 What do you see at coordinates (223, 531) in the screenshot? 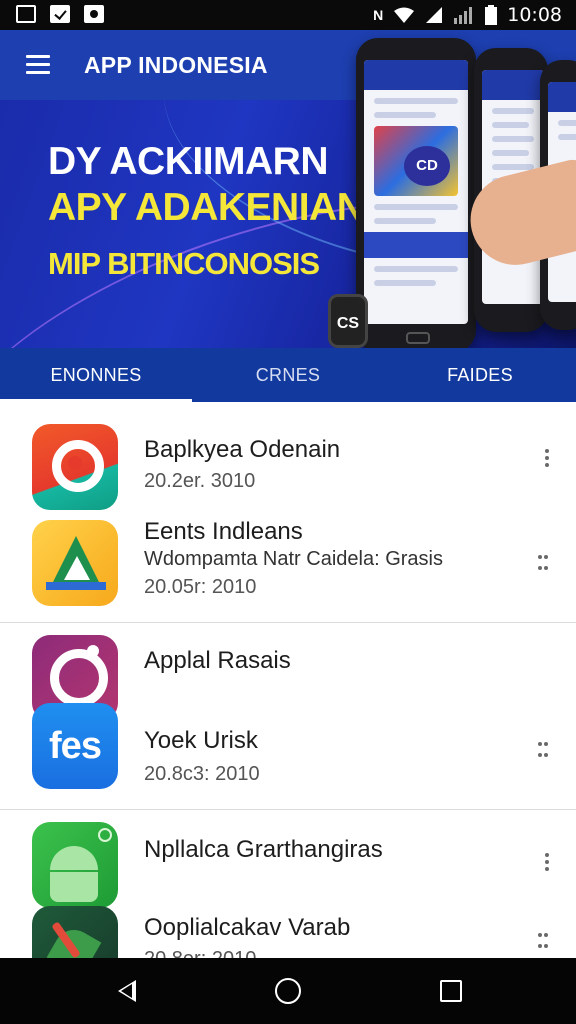
I see `app-title: Eents Indleans` at bounding box center [223, 531].